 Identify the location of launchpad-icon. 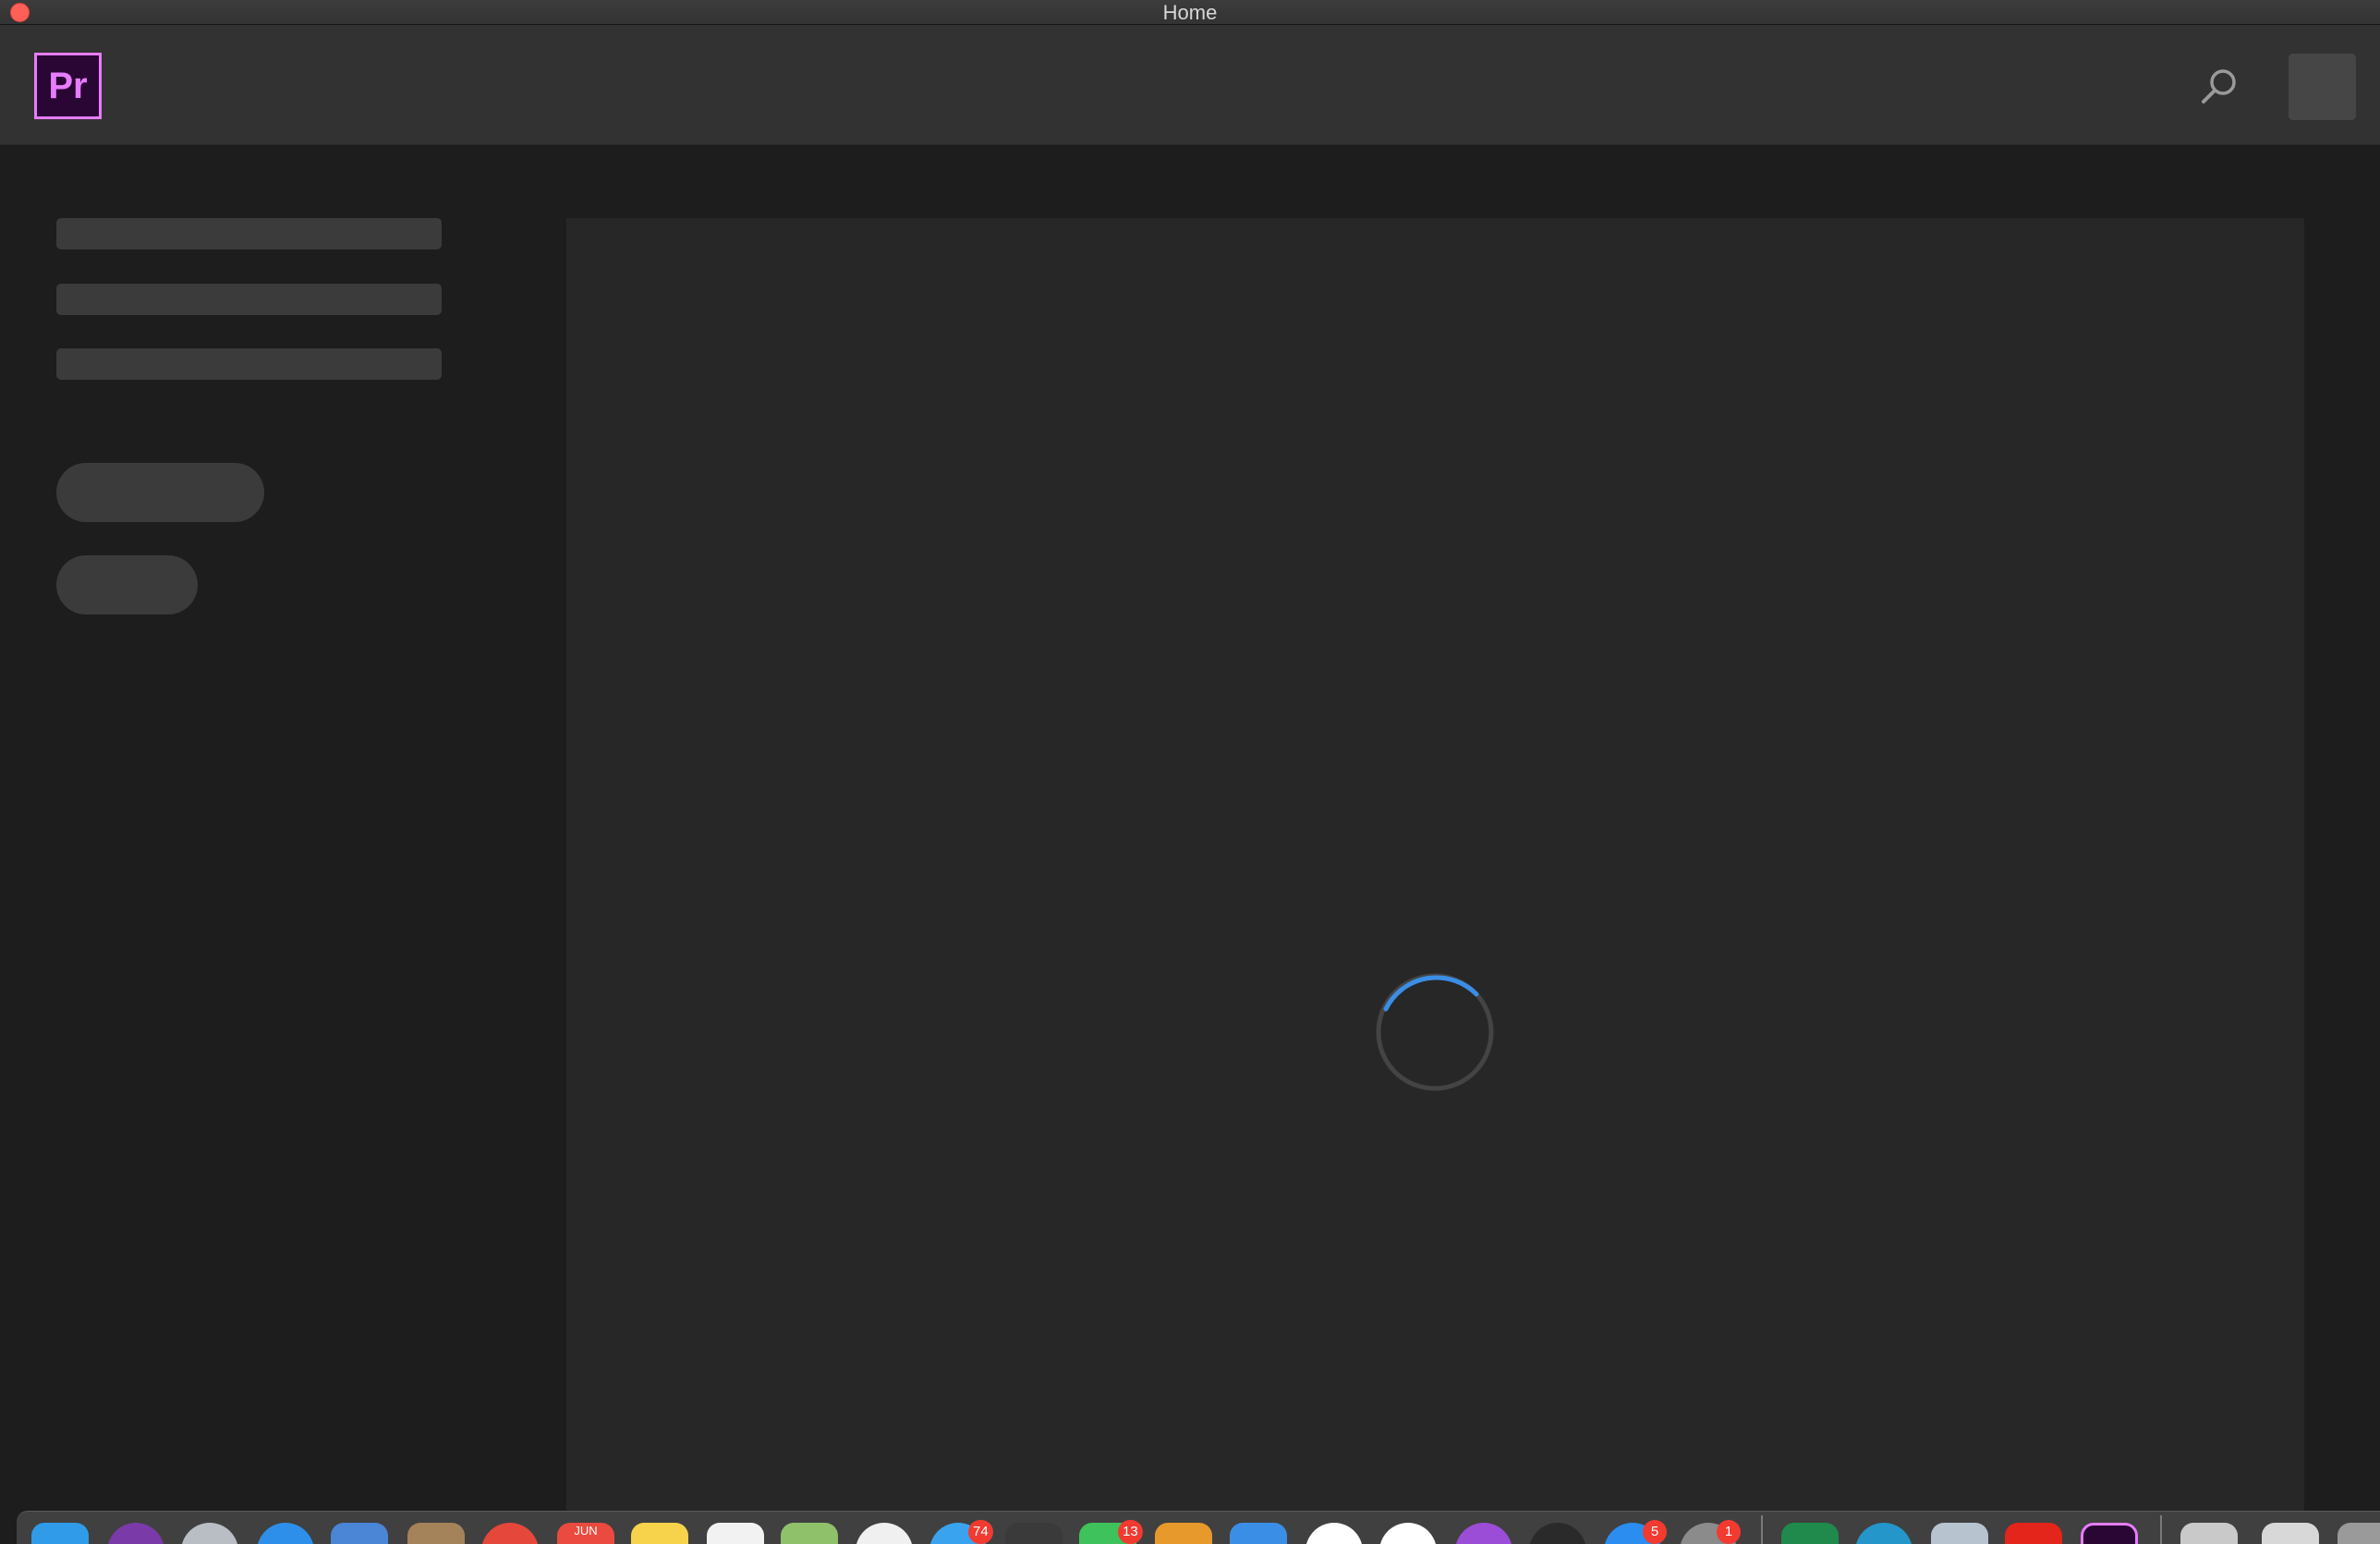
(209, 1534).